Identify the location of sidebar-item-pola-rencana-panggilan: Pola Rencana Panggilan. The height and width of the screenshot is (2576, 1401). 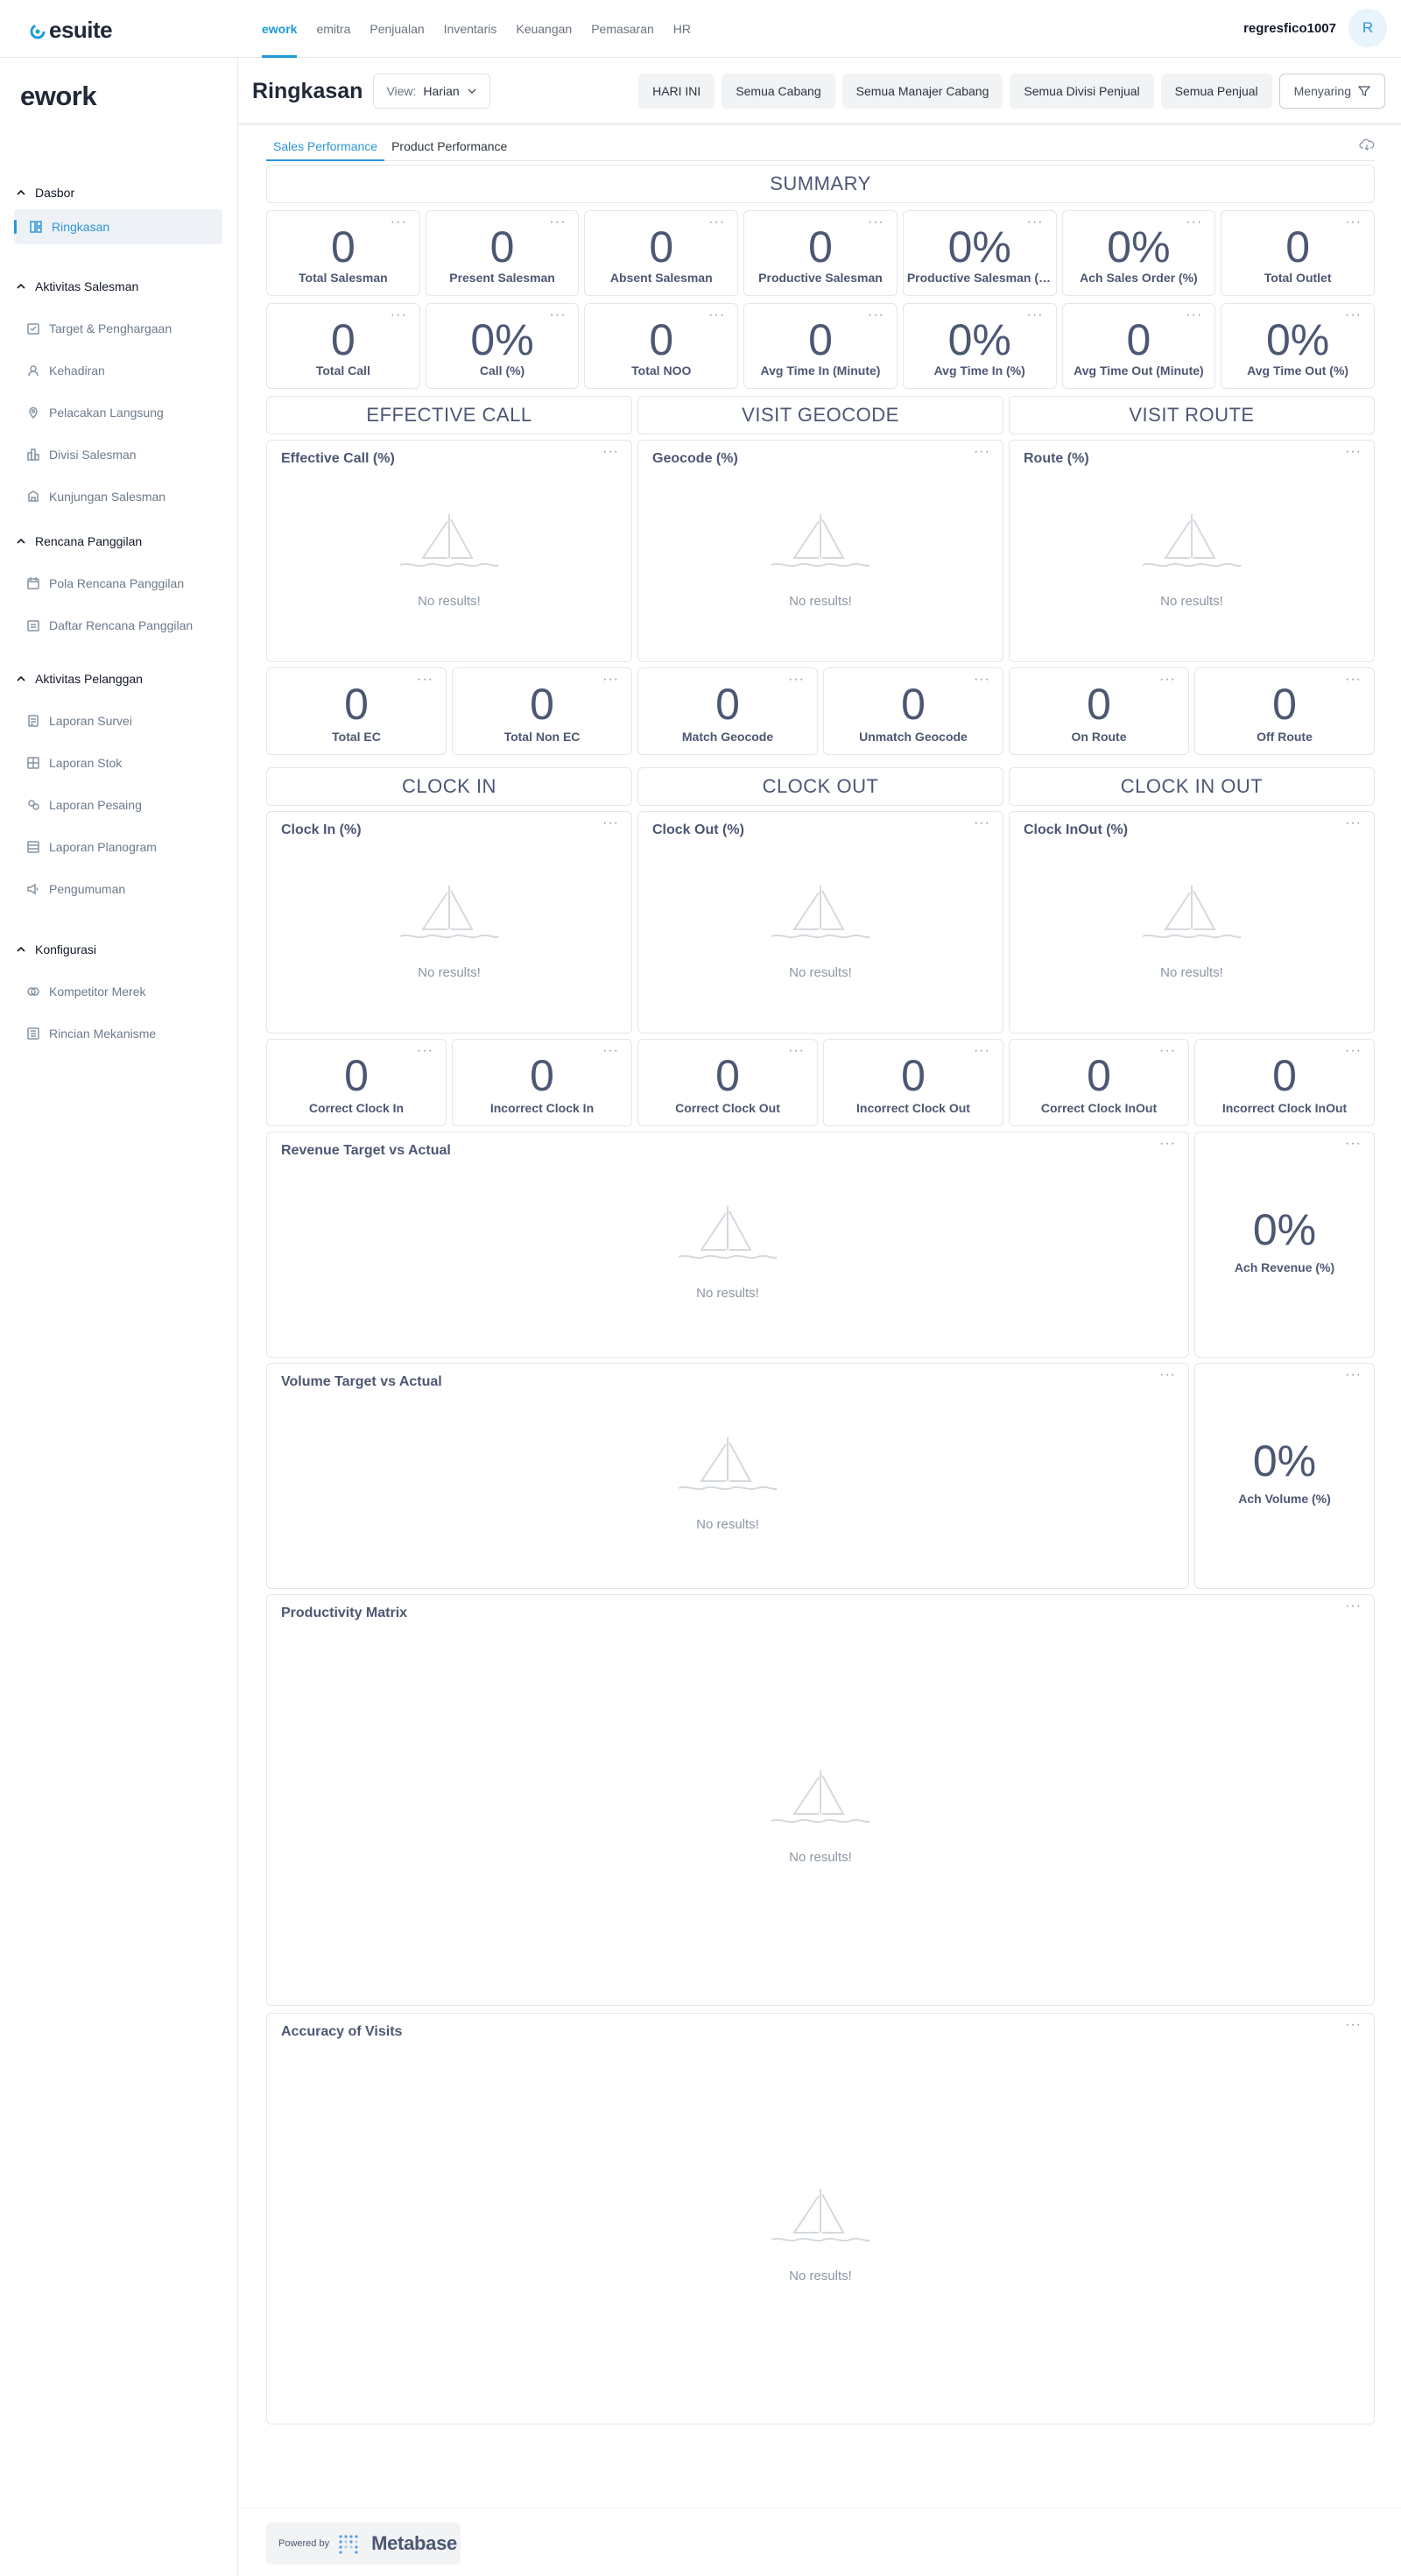
(105, 583).